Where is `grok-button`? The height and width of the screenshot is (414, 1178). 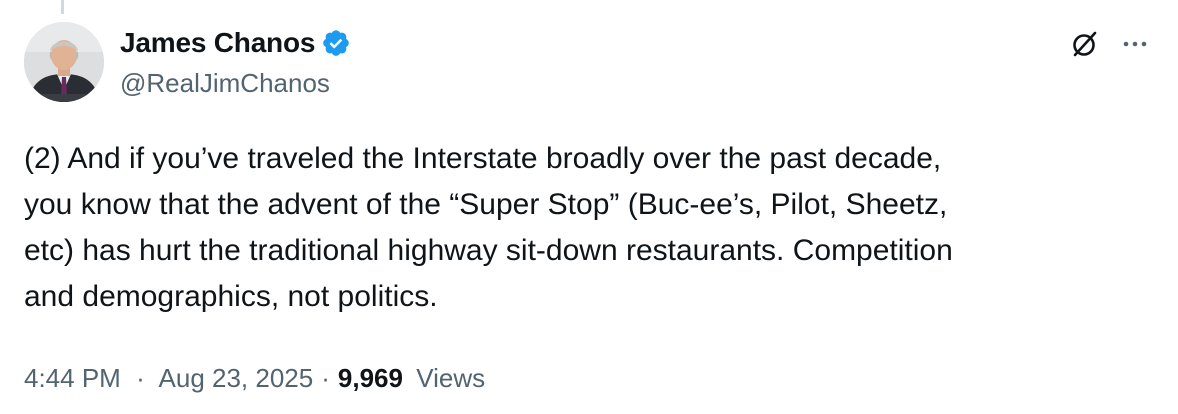
grok-button is located at coordinates (1085, 44).